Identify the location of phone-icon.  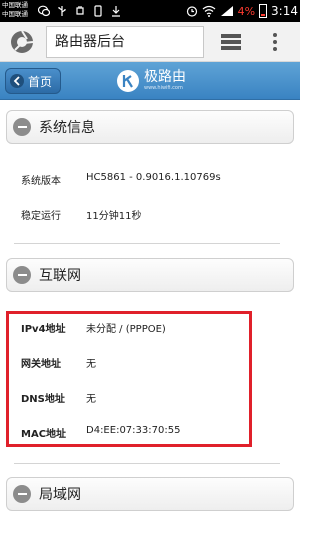
(98, 11).